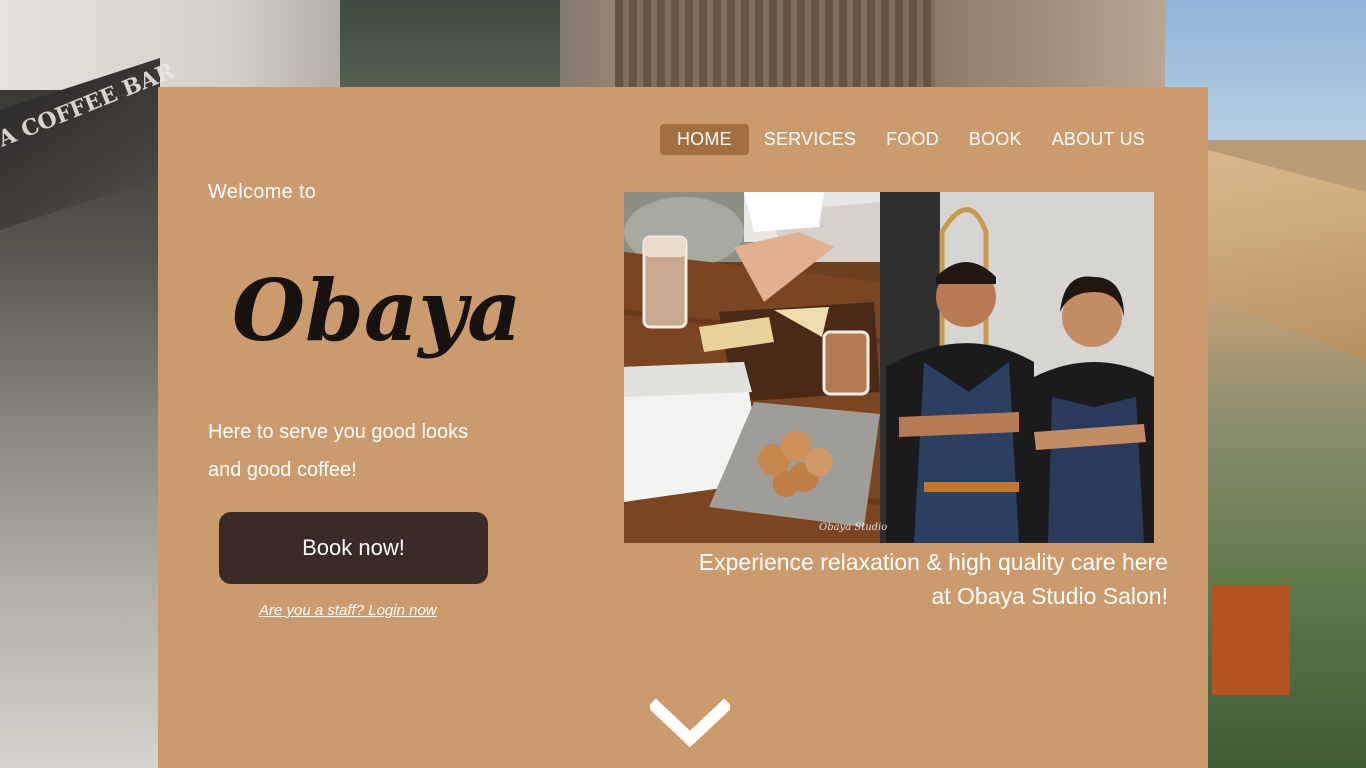 Image resolution: width=1366 pixels, height=768 pixels. Describe the element at coordinates (348, 610) in the screenshot. I see `staff-login-link: Are you a staff? Login now` at that location.